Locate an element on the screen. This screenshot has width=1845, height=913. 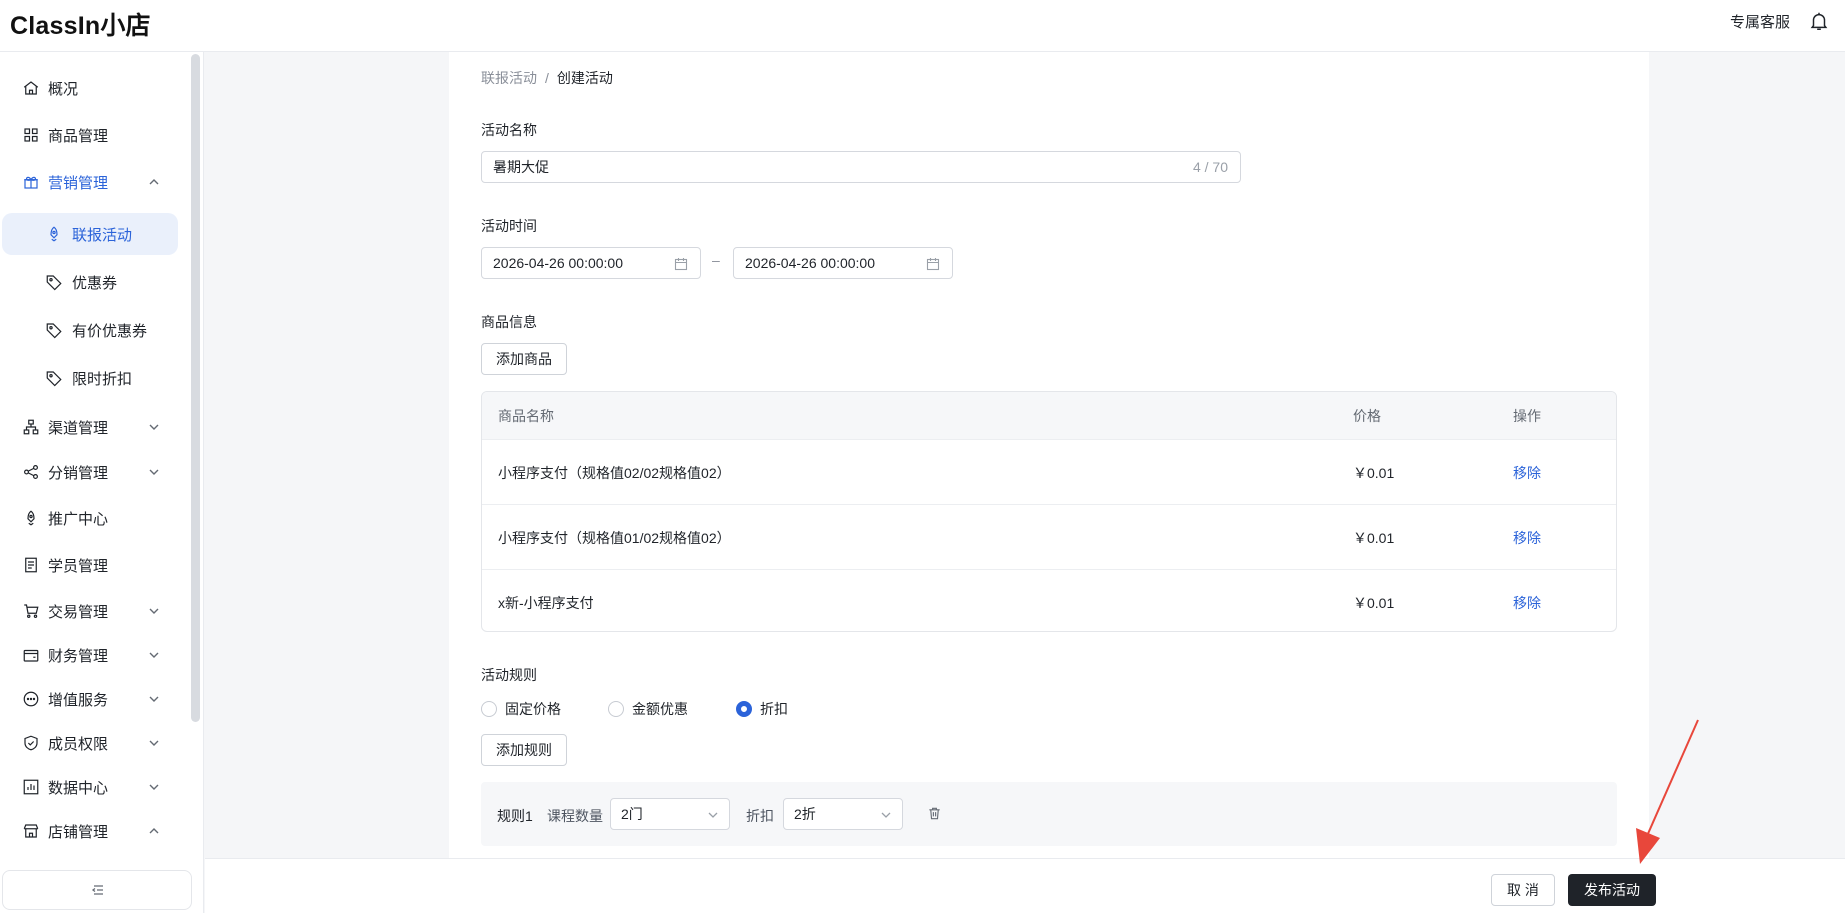
sidebar-item-members: 成员权限 is located at coordinates (90, 743).